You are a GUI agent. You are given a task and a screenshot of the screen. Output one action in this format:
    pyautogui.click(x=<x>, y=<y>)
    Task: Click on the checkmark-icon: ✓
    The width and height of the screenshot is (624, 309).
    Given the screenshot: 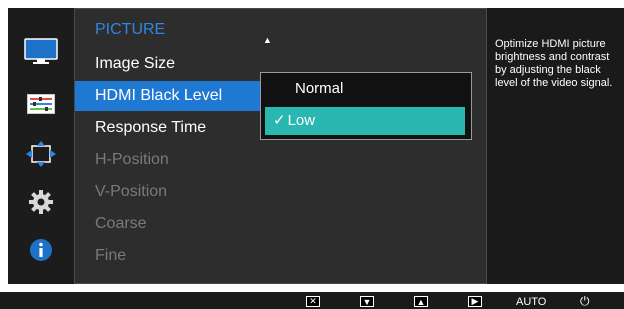 What is the action you would take?
    pyautogui.click(x=279, y=120)
    